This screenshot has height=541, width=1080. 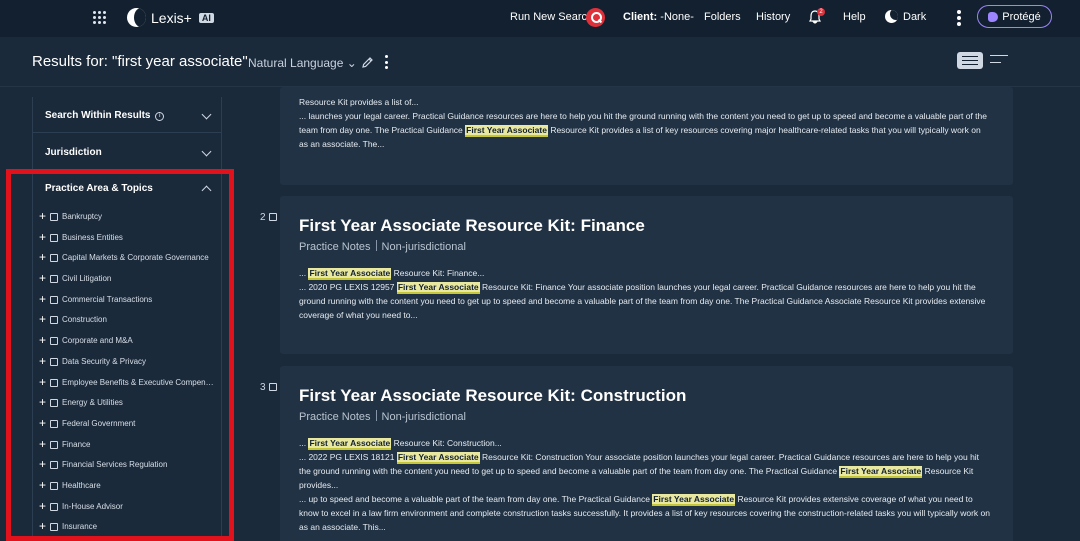 What do you see at coordinates (296, 63) in the screenshot?
I see `search-mode-label: Natural Language` at bounding box center [296, 63].